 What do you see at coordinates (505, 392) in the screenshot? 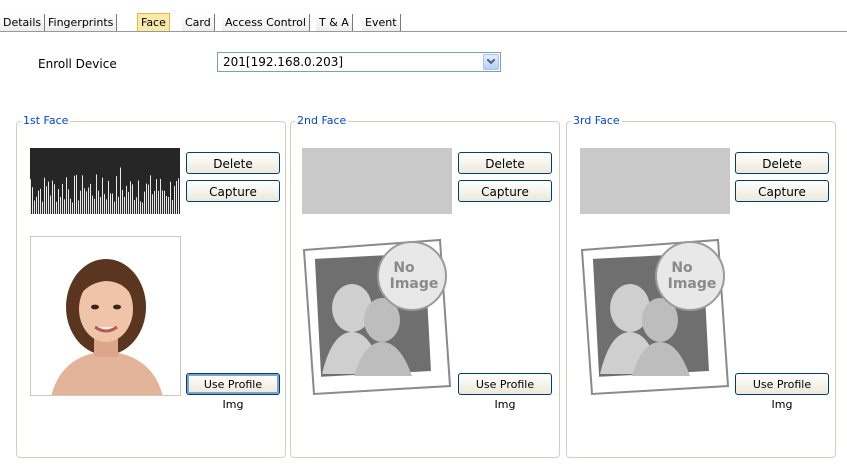
I see `face-2-use-profile-button: Use Profile Img` at bounding box center [505, 392].